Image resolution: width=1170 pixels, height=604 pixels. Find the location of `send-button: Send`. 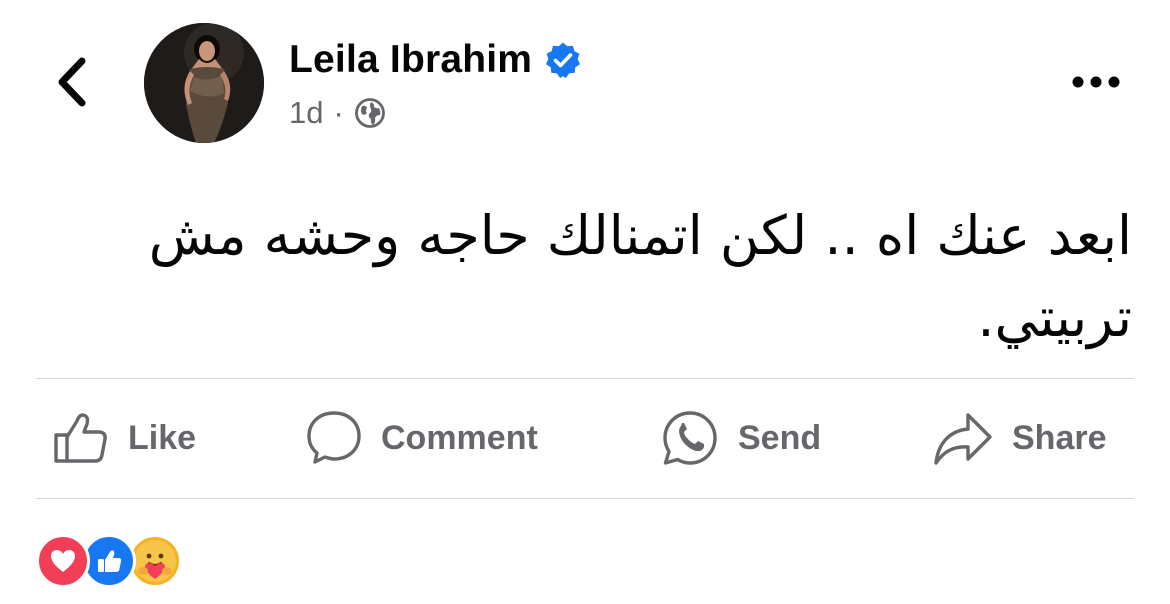

send-button: Send is located at coordinates (740, 438).